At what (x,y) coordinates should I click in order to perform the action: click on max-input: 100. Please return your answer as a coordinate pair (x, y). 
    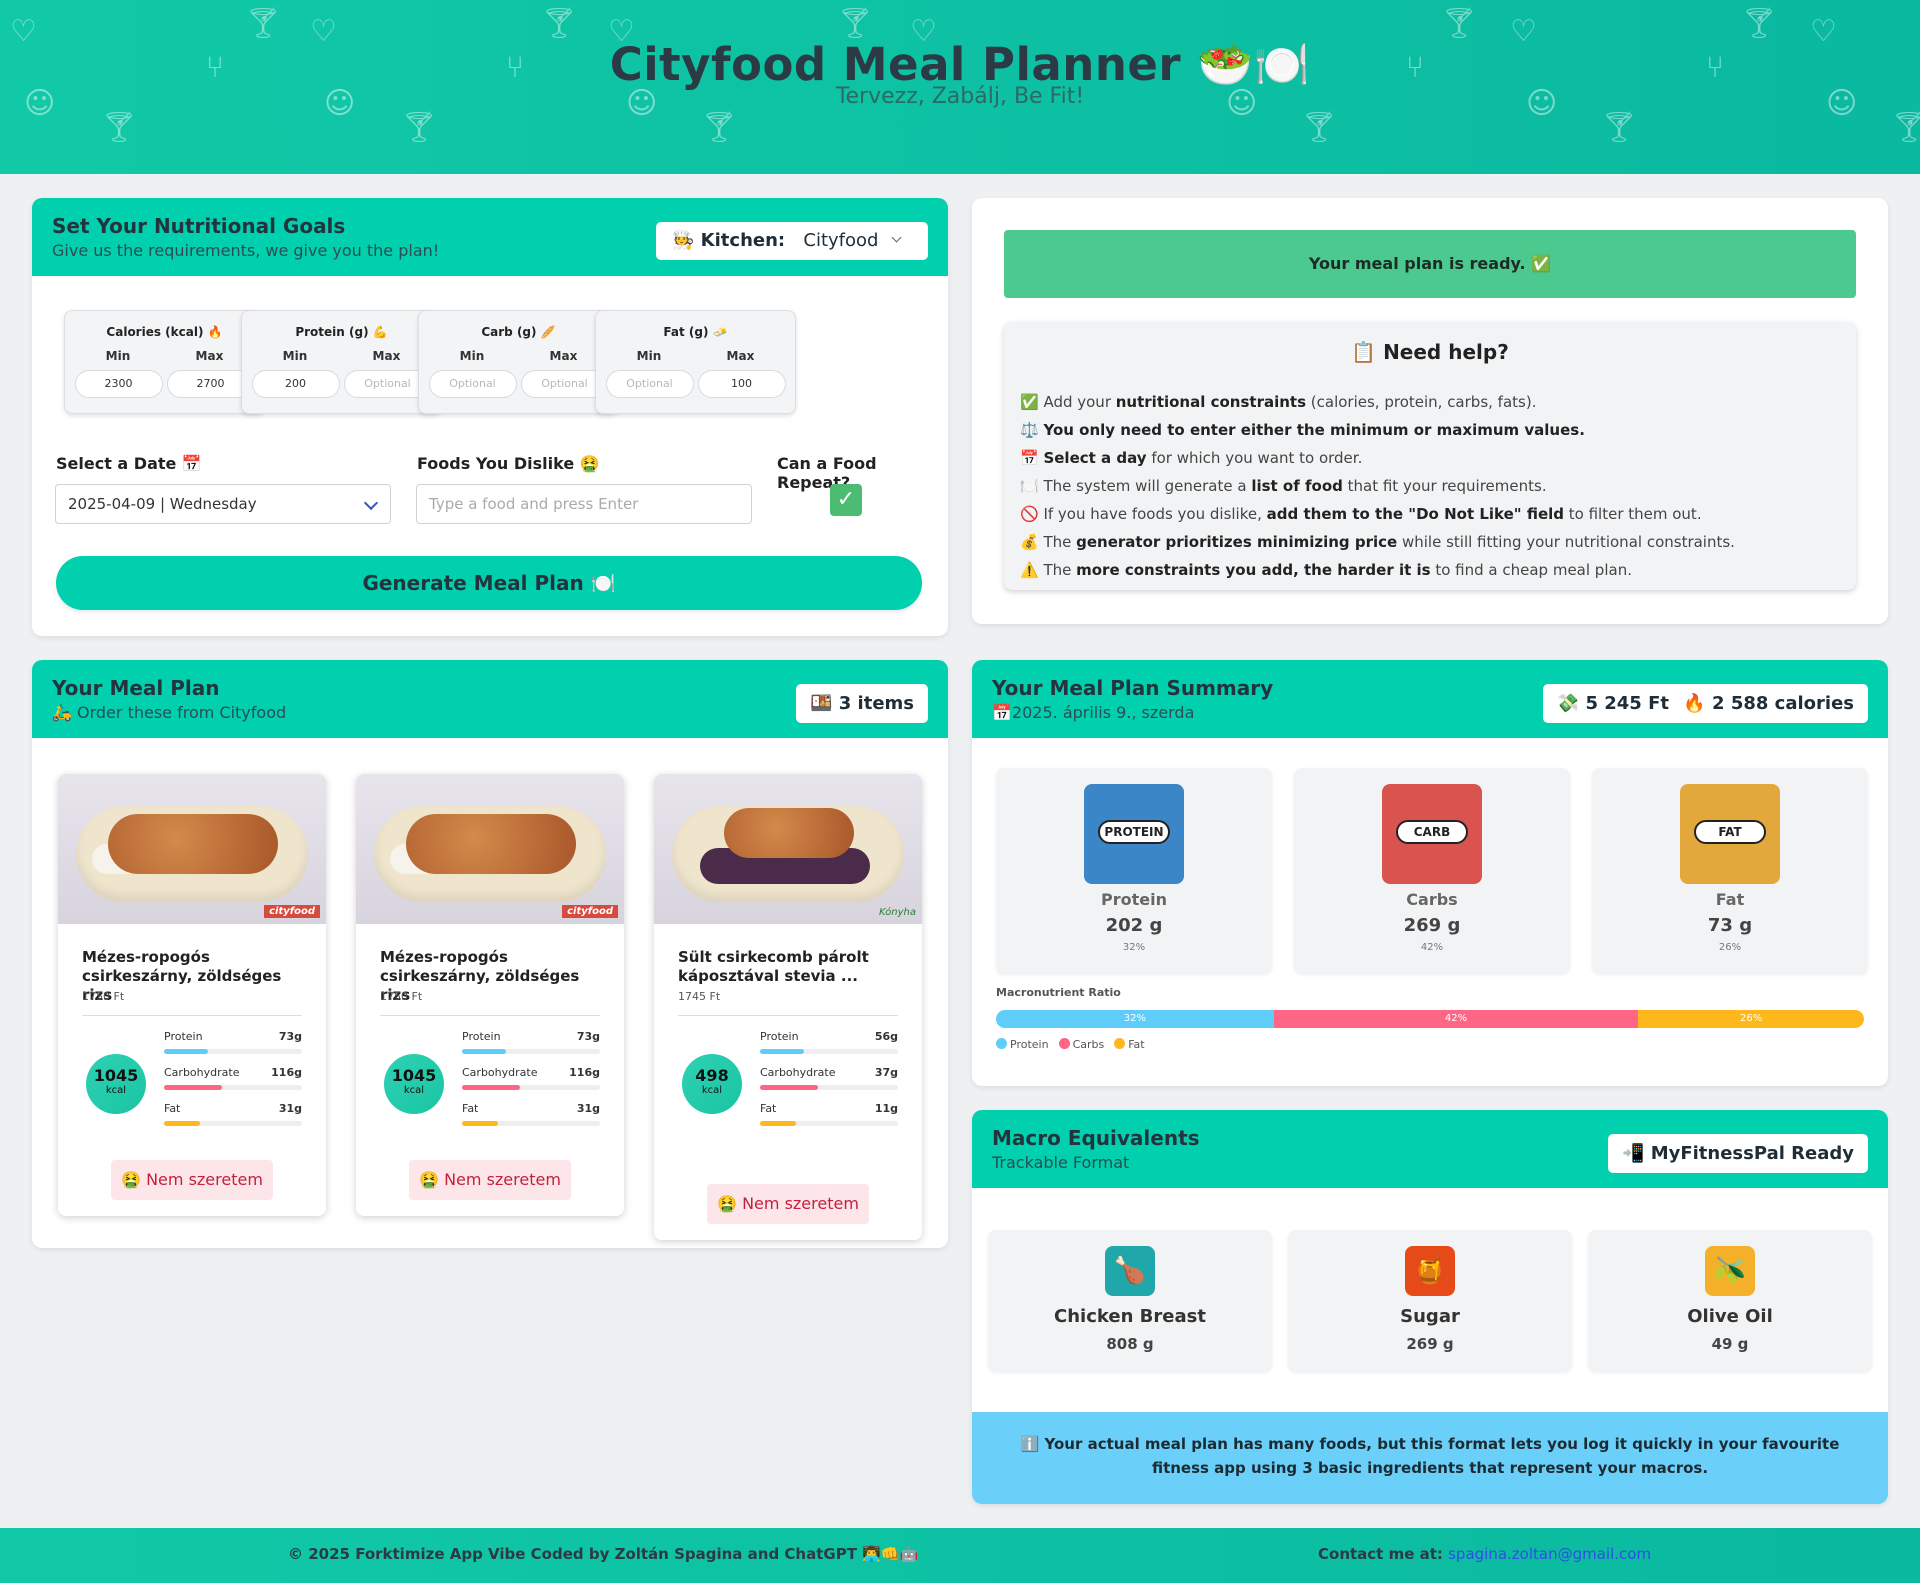
    Looking at the image, I should click on (741, 384).